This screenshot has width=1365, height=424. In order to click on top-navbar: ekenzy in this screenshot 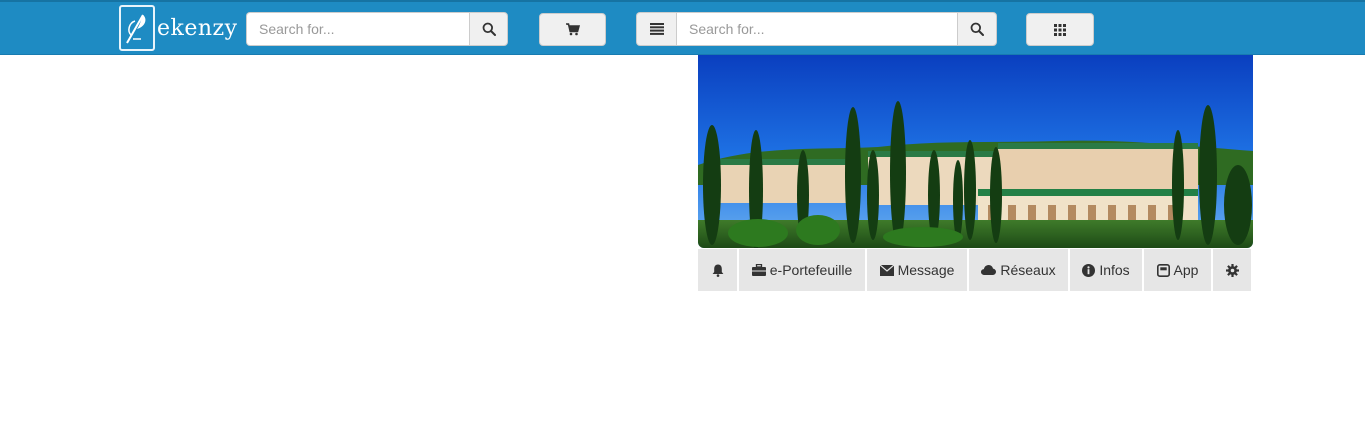, I will do `click(682, 27)`.